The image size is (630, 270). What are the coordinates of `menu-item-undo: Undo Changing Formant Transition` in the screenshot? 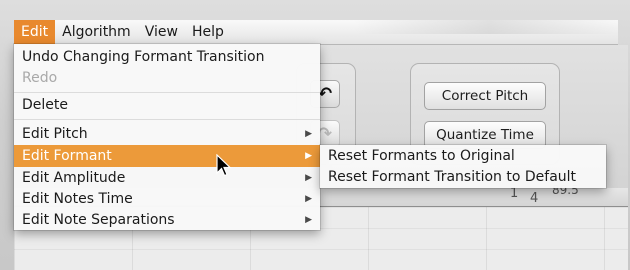 It's located at (167, 57).